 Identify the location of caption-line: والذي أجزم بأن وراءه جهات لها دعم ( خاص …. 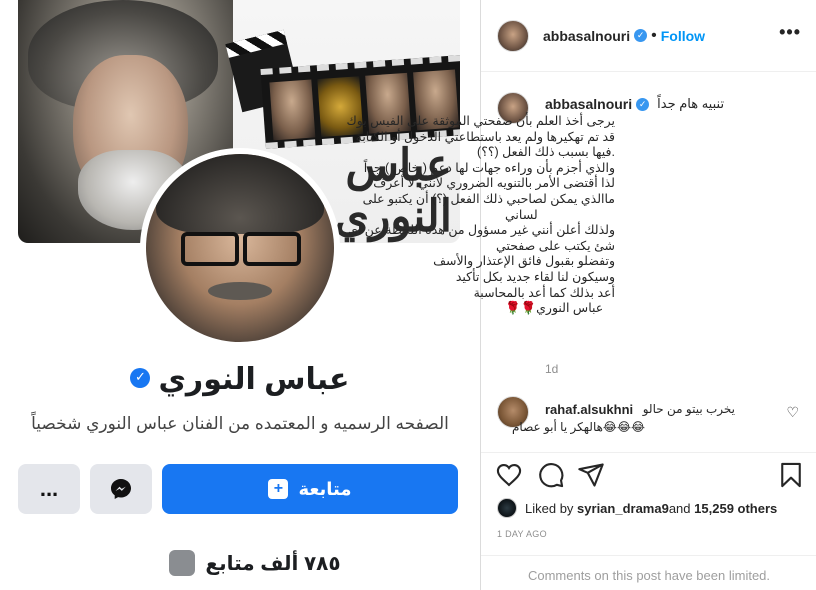
(489, 167).